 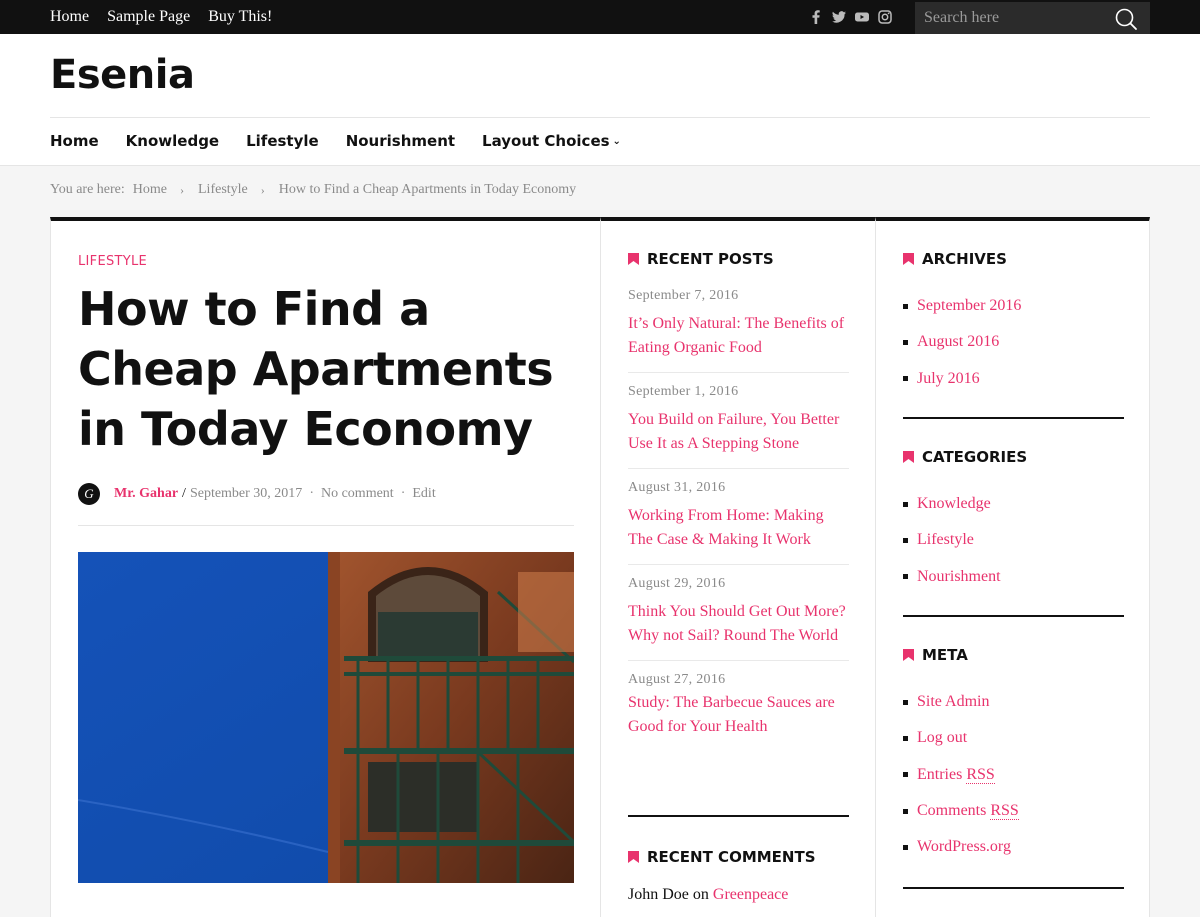 What do you see at coordinates (940, 774) in the screenshot?
I see `entries-label: Entries` at bounding box center [940, 774].